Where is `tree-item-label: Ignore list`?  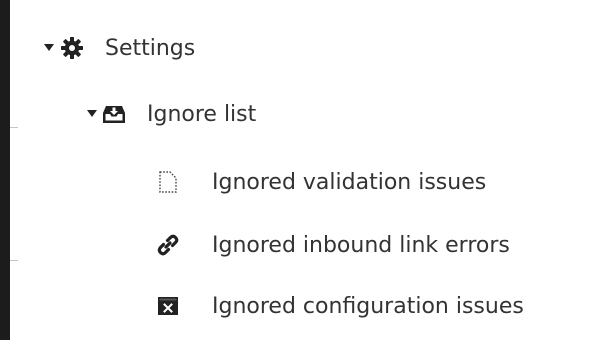
tree-item-label: Ignore list is located at coordinates (202, 114).